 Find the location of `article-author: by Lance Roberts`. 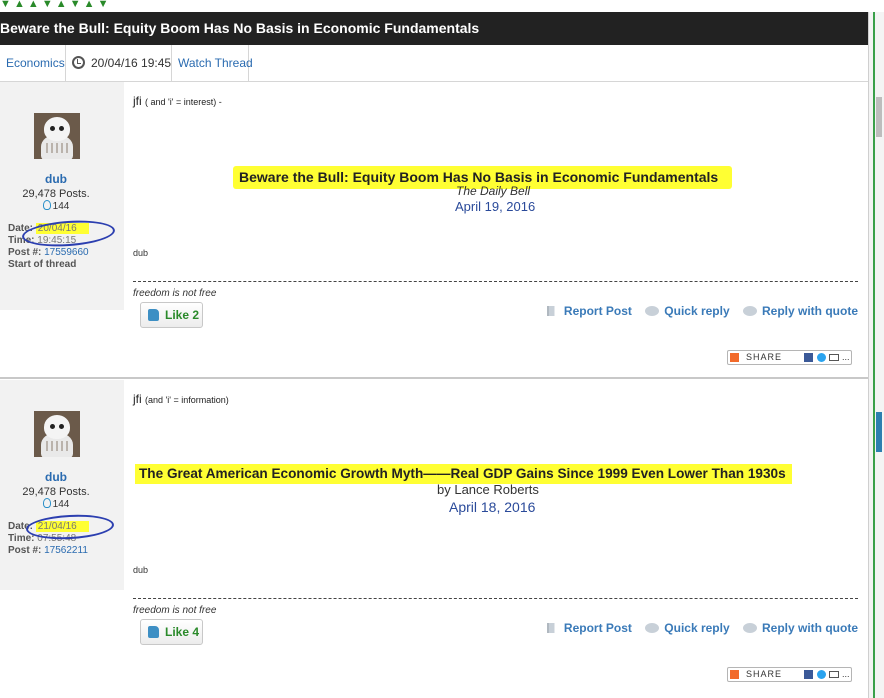

article-author: by Lance Roberts is located at coordinates (488, 489).